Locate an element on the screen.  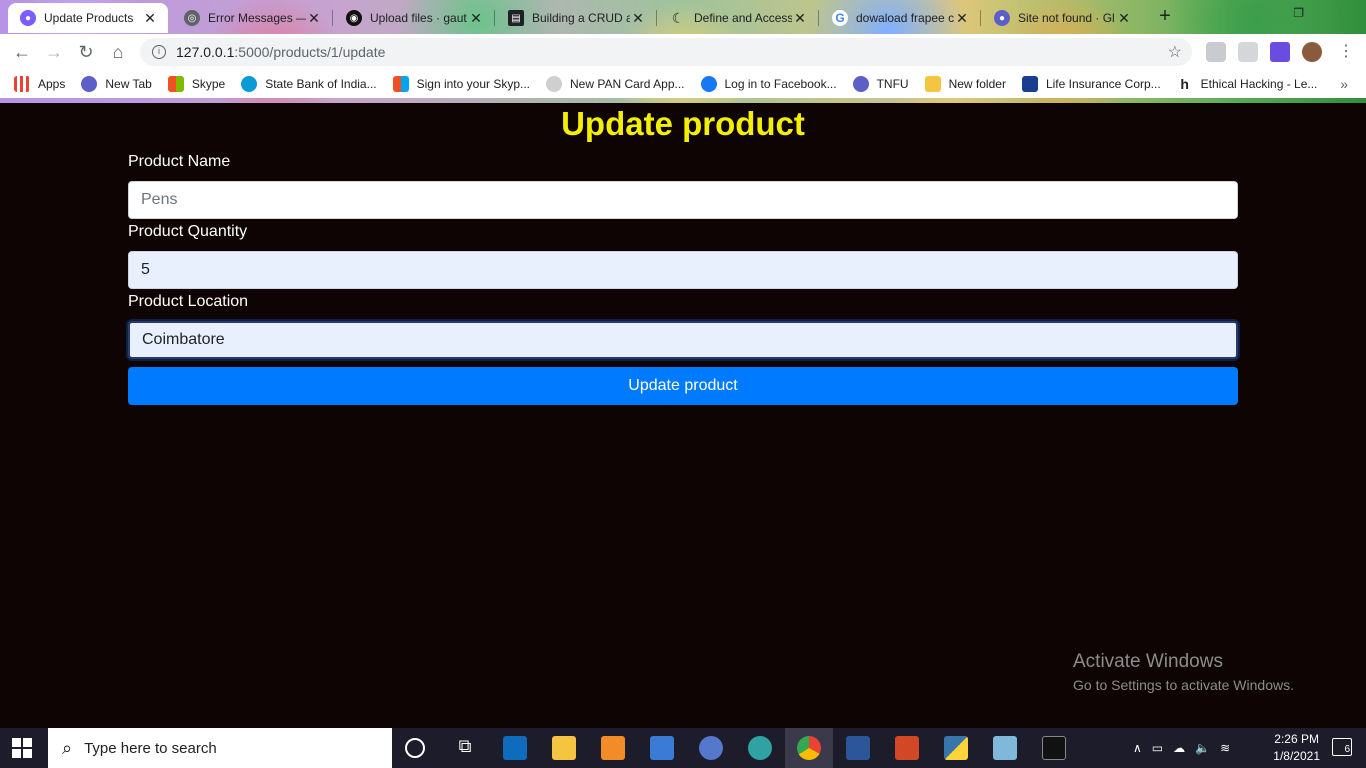
battery-icon: ▭ is located at coordinates (1157, 748).